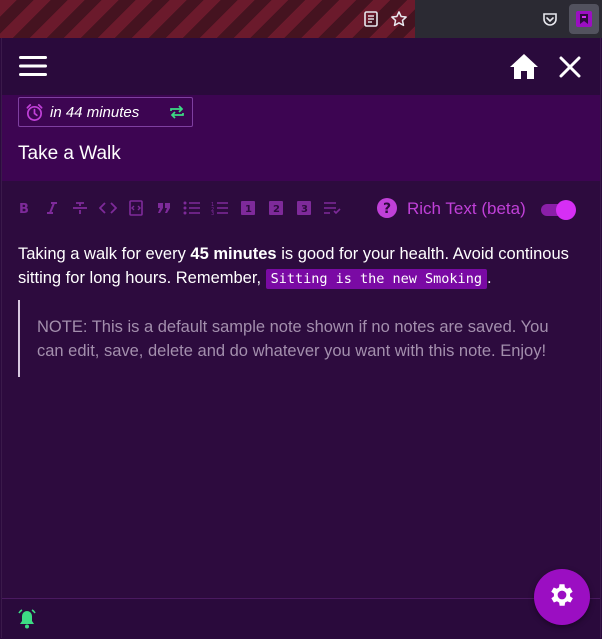  What do you see at coordinates (95, 112) in the screenshot?
I see `reminder-text: in 44 minutes` at bounding box center [95, 112].